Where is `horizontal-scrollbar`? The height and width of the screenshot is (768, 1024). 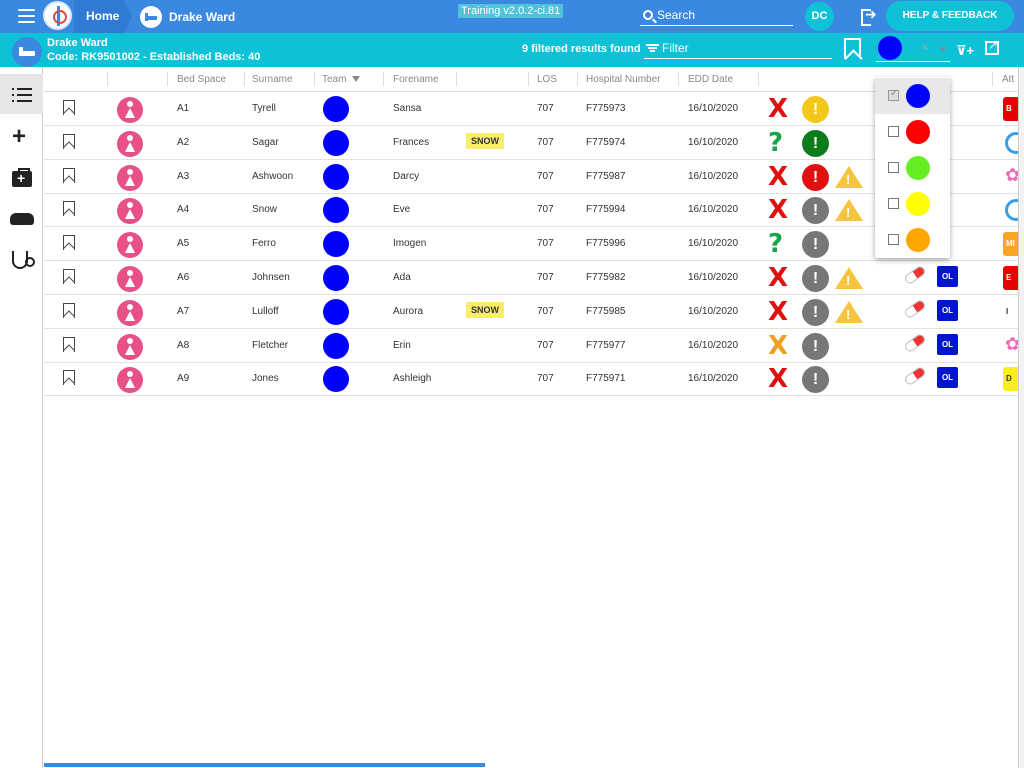
horizontal-scrollbar is located at coordinates (264, 765).